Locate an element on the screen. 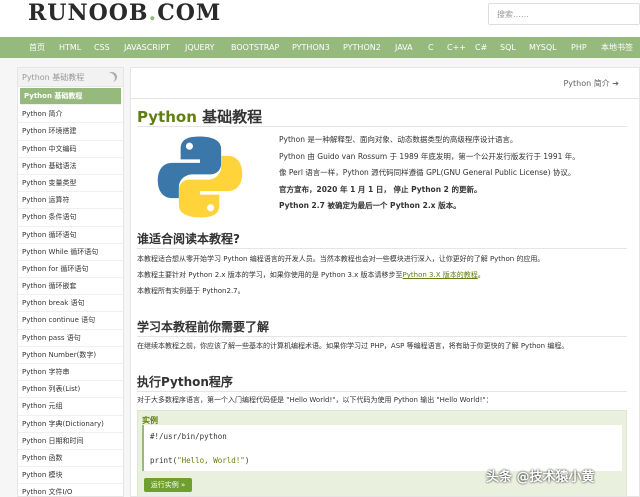 The width and height of the screenshot is (640, 497). sidebar-item: Python While 循环语句 is located at coordinates (70, 252).